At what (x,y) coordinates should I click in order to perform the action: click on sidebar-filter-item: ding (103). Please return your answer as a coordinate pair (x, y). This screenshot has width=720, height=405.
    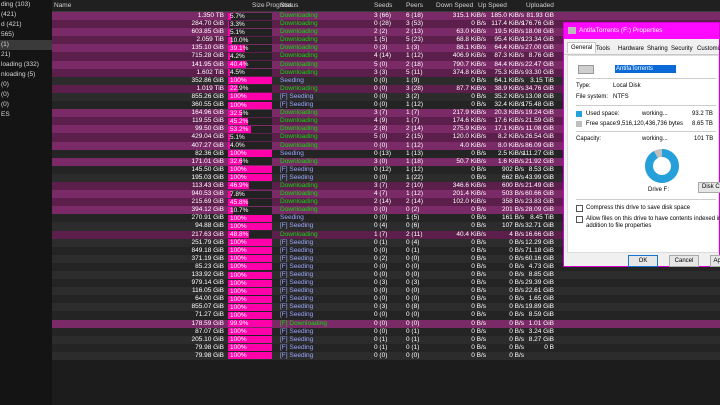
    Looking at the image, I should click on (26, 5).